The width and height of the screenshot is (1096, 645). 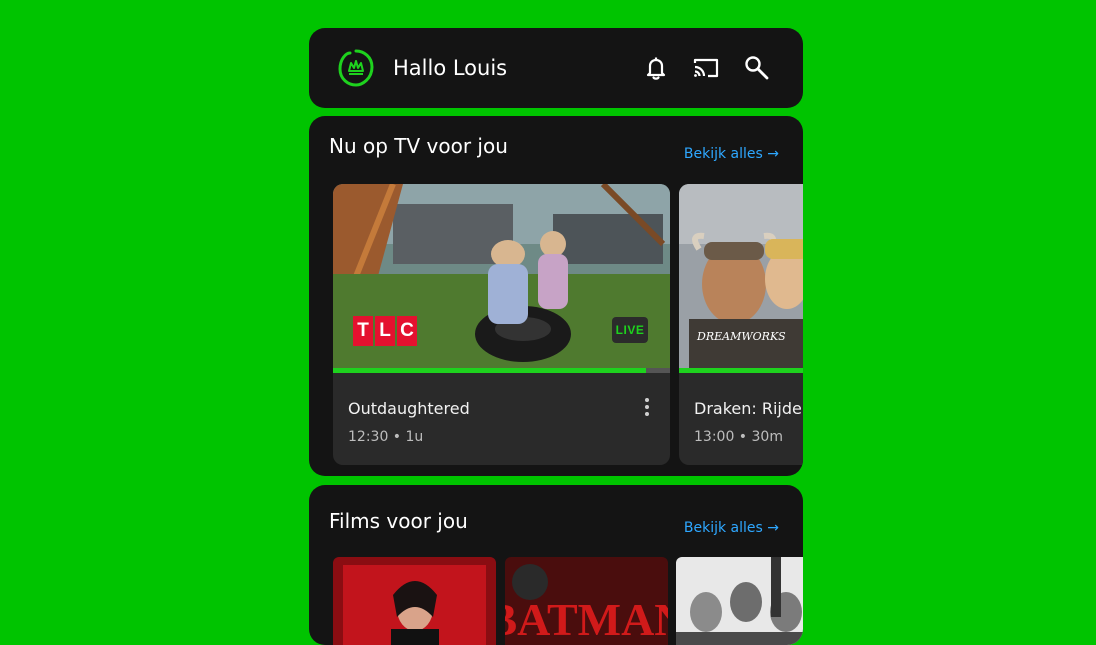 I want to click on section-title: Nu op TV voor jou, so click(x=418, y=146).